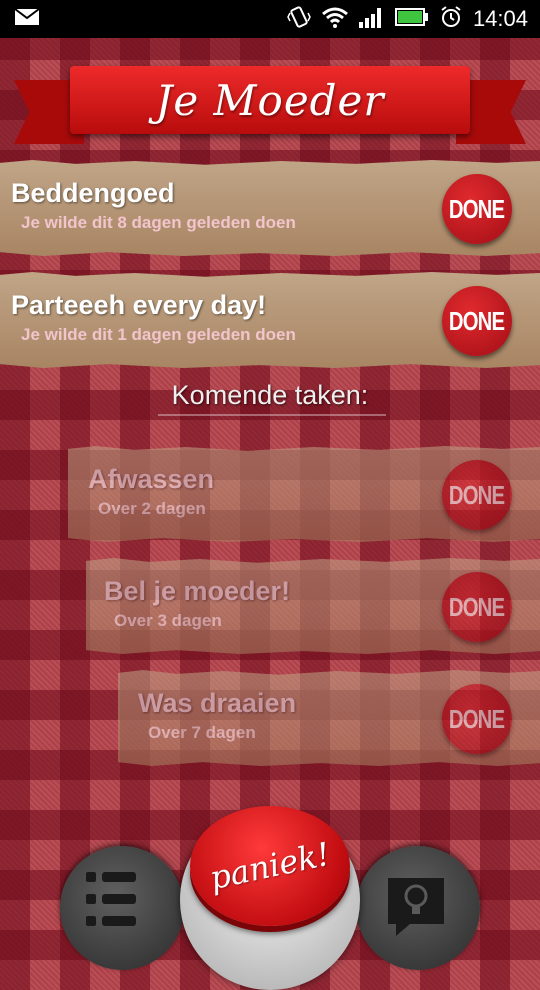 This screenshot has width=540, height=990. What do you see at coordinates (313, 606) in the screenshot?
I see `upcoming-task-bel-je-moeder: Bel je moeder! Over 3 dagen DONE` at bounding box center [313, 606].